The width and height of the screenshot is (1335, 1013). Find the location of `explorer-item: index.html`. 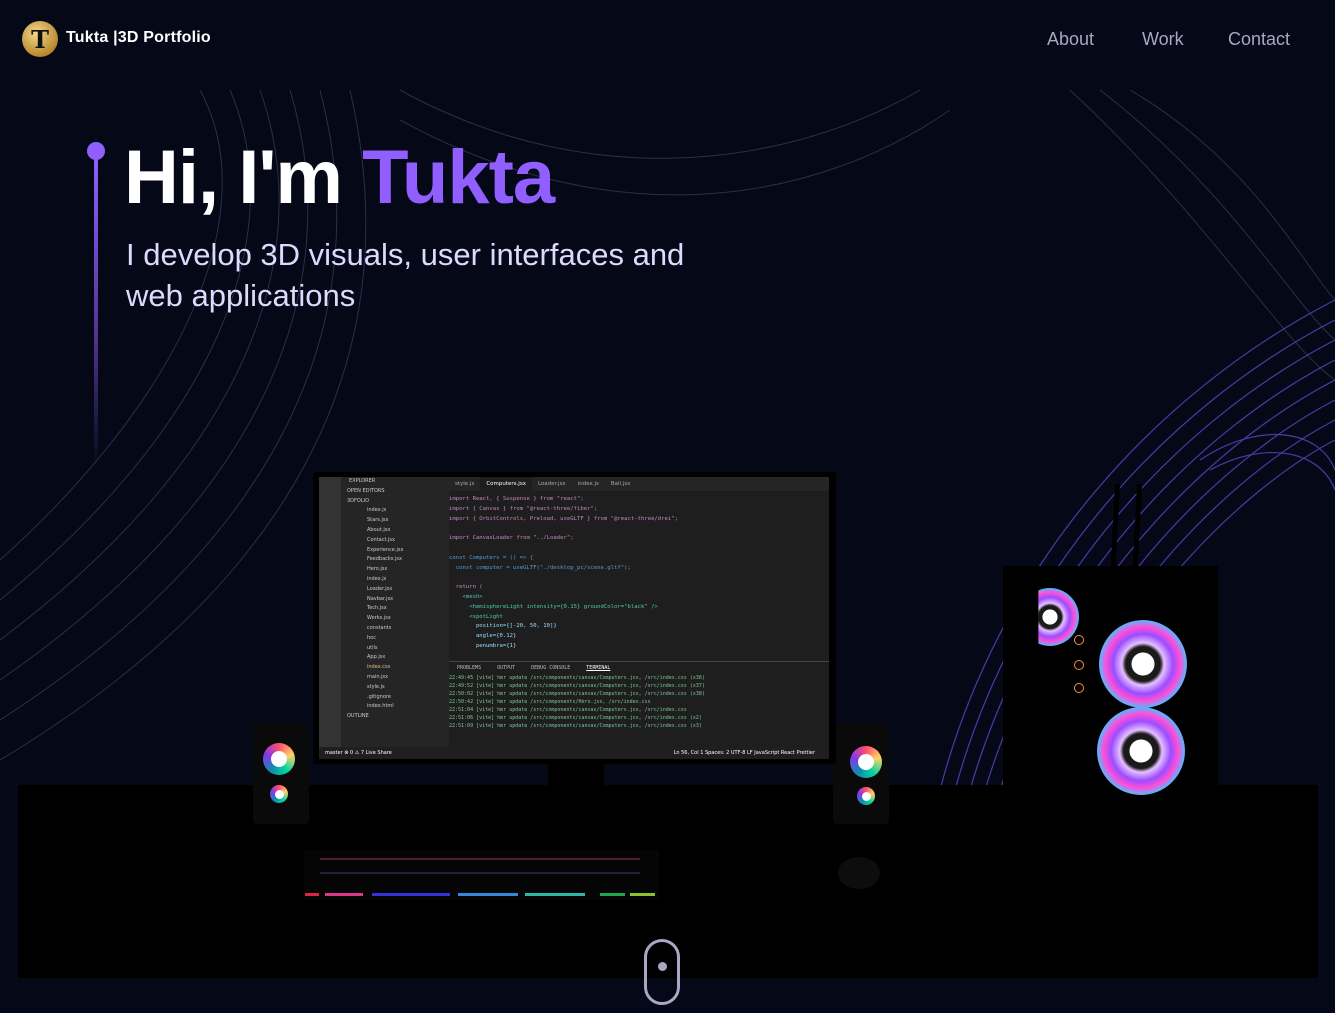

explorer-item: index.html is located at coordinates (395, 707).